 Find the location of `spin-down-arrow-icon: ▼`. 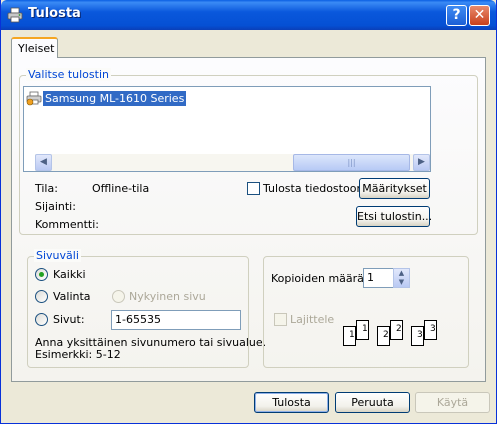

spin-down-arrow-icon: ▼ is located at coordinates (401, 282).